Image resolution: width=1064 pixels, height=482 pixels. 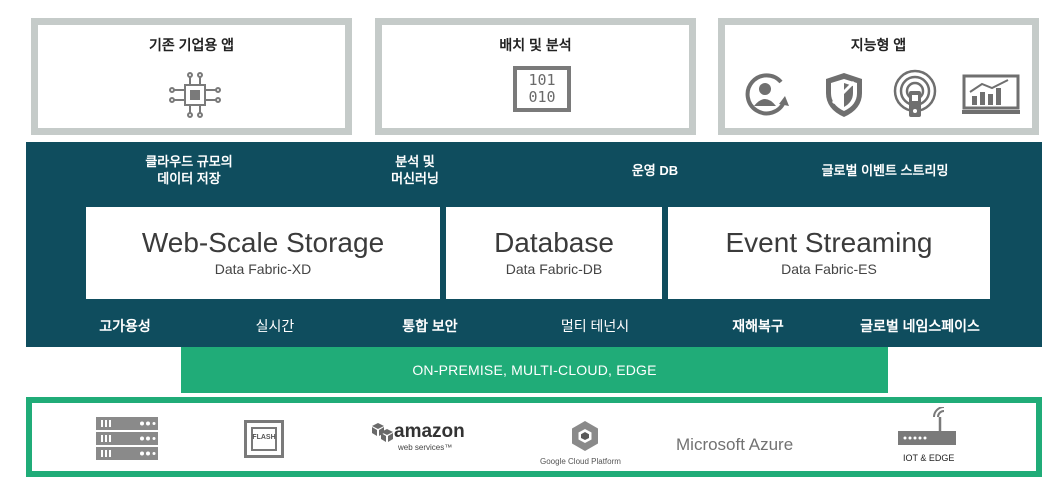 What do you see at coordinates (263, 242) in the screenshot?
I see `web-scale-storage-title: Web-Scale Storage` at bounding box center [263, 242].